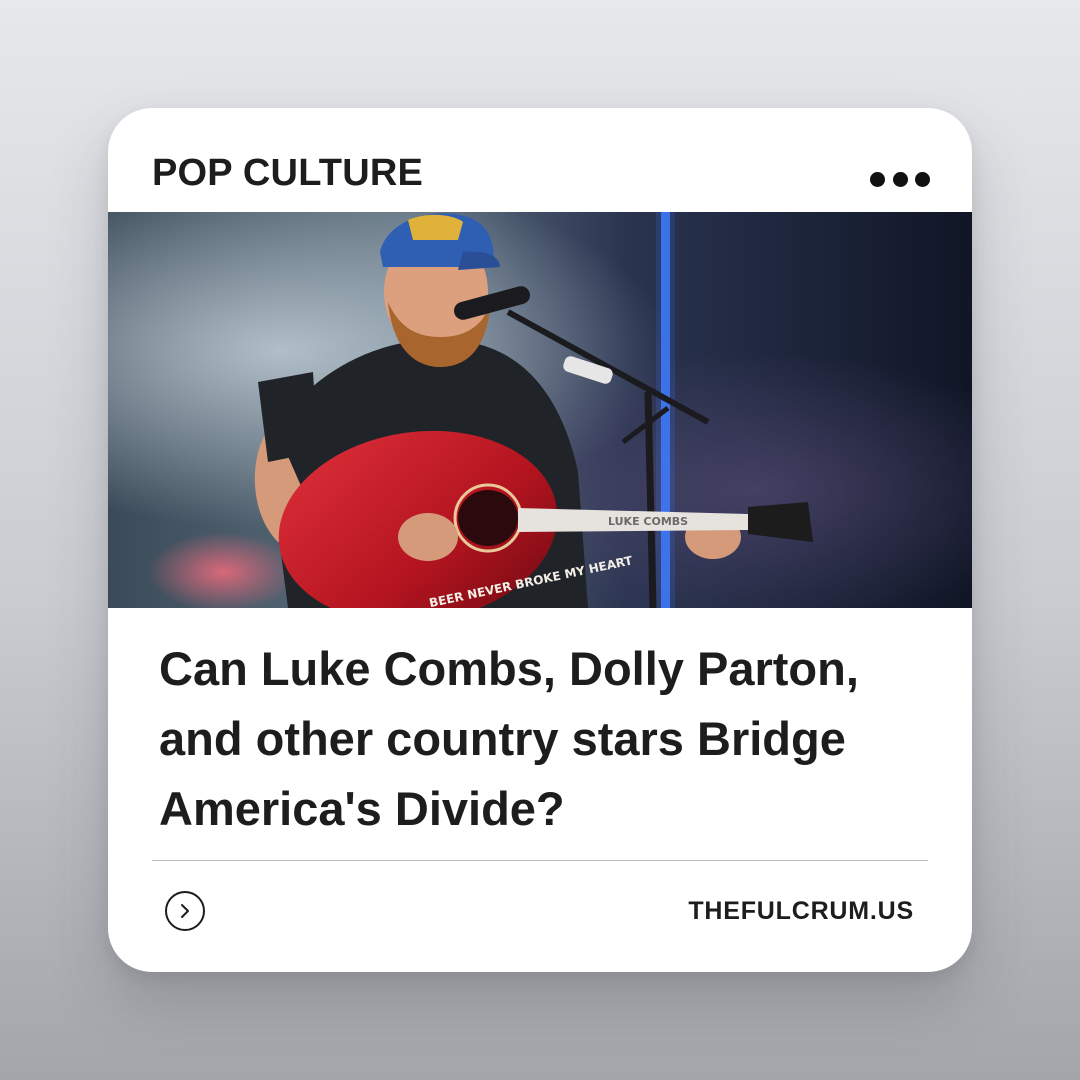 The height and width of the screenshot is (1080, 1080). Describe the element at coordinates (540, 160) in the screenshot. I see `card-header: POP CULTURE` at that location.